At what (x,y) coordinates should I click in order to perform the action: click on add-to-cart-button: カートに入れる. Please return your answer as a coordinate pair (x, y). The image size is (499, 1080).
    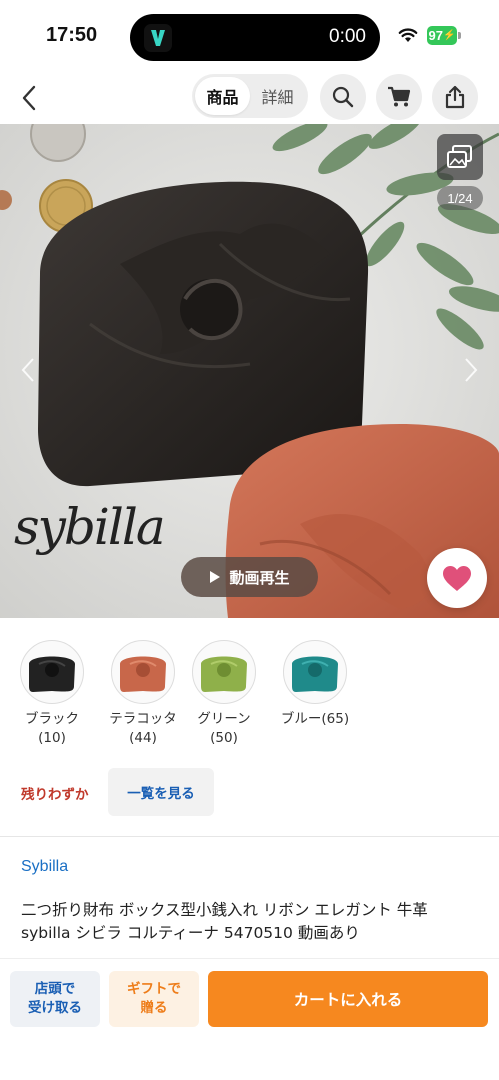
    Looking at the image, I should click on (348, 999).